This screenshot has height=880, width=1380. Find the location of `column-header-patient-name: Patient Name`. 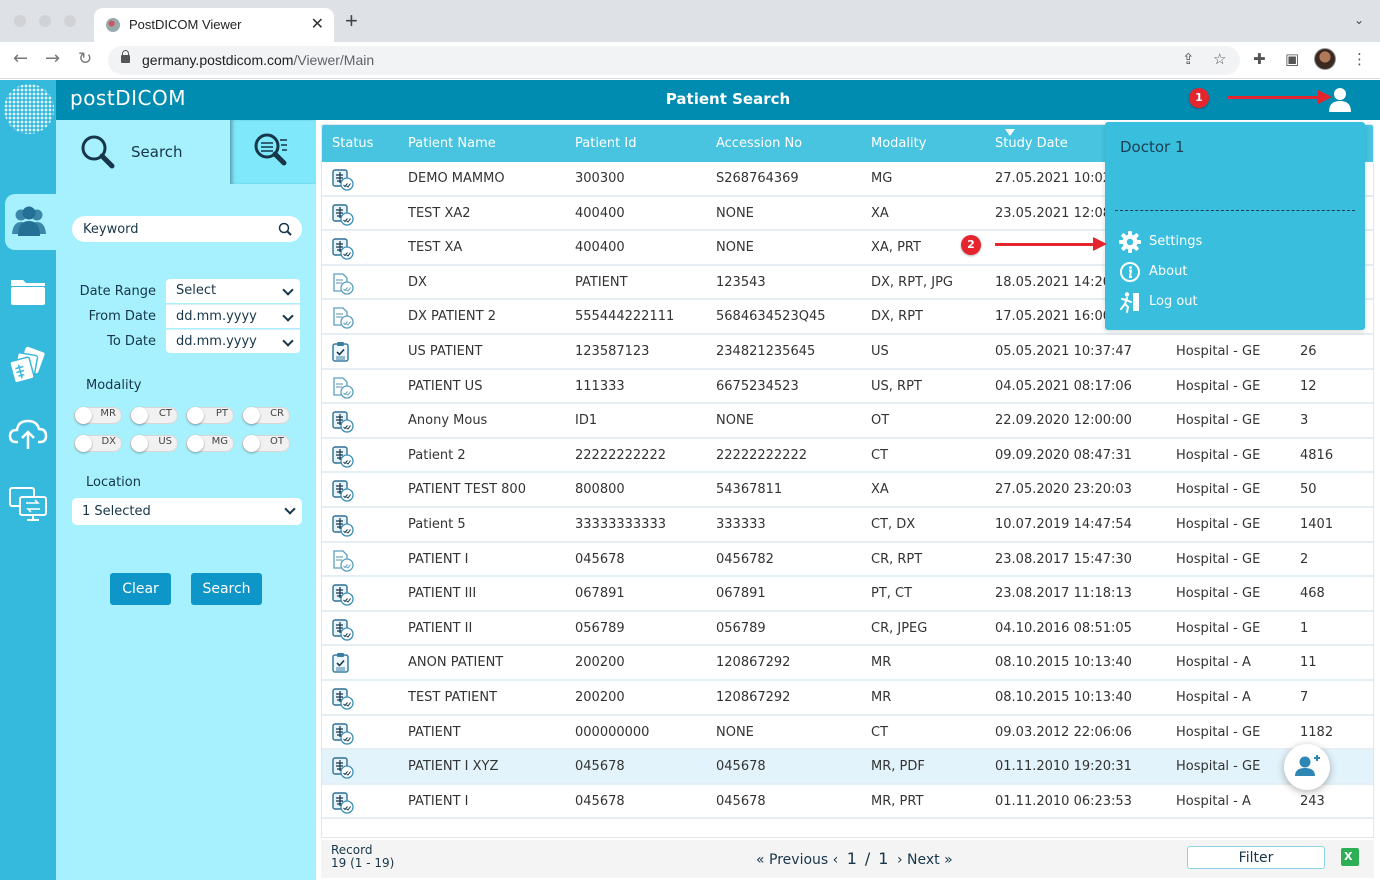

column-header-patient-name: Patient Name is located at coordinates (452, 143).